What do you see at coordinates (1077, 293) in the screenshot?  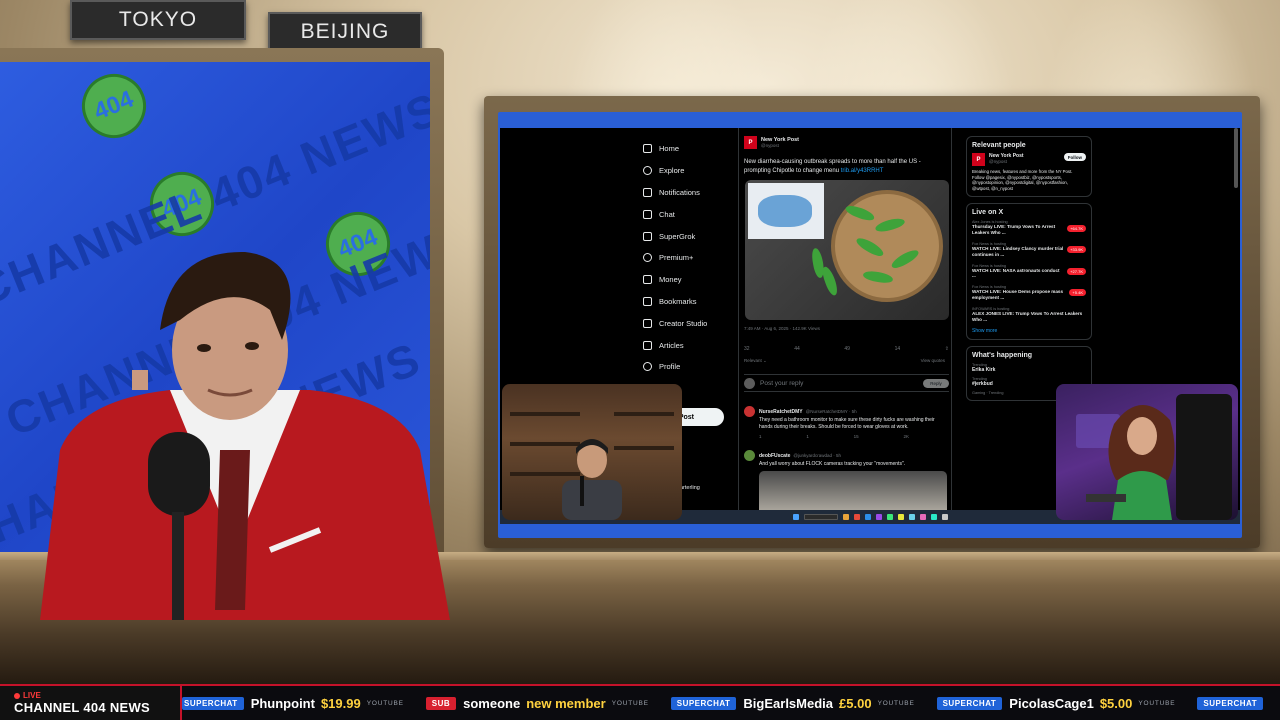 I see `listener-count: +5.4K` at bounding box center [1077, 293].